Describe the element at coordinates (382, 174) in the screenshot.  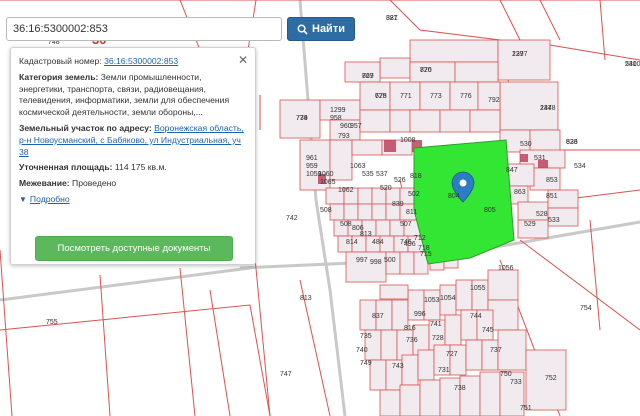
I see `parcel-label: 537` at that location.